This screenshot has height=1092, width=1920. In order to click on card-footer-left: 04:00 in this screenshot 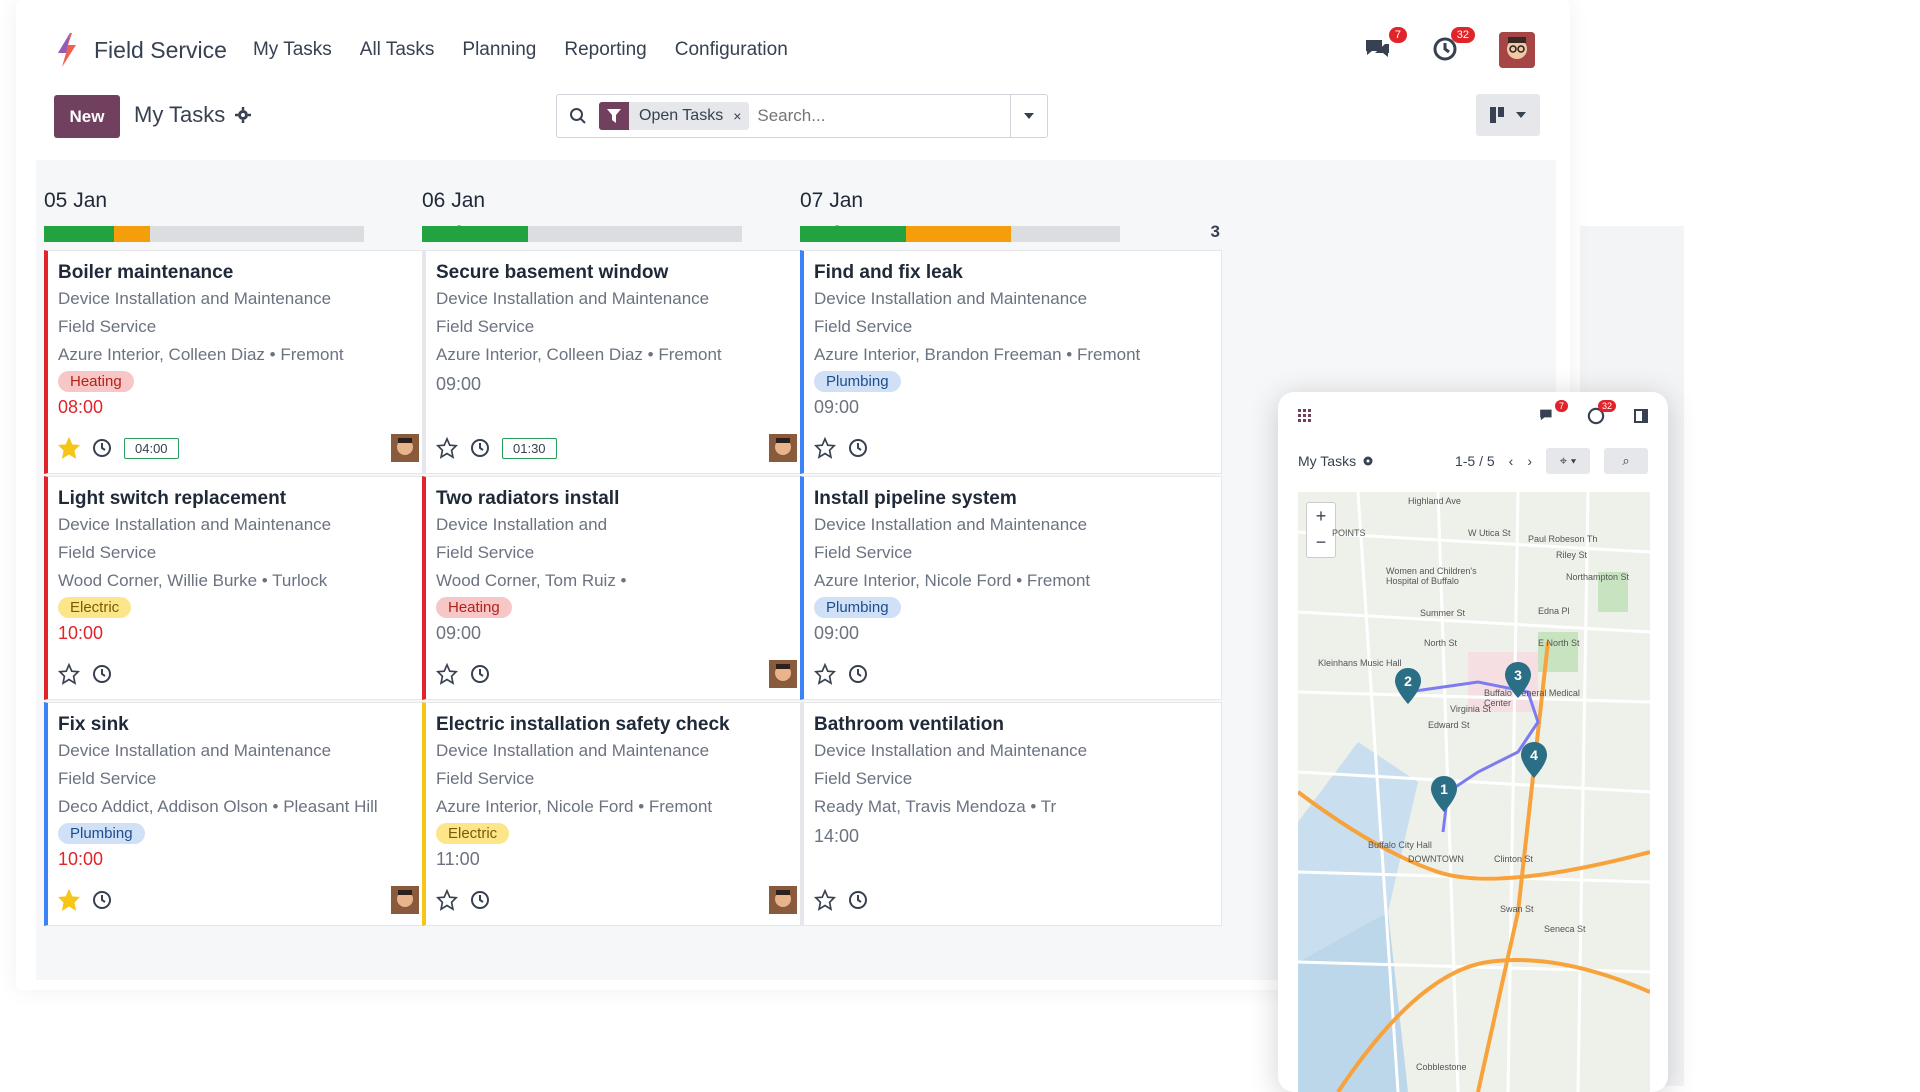, I will do `click(118, 448)`.